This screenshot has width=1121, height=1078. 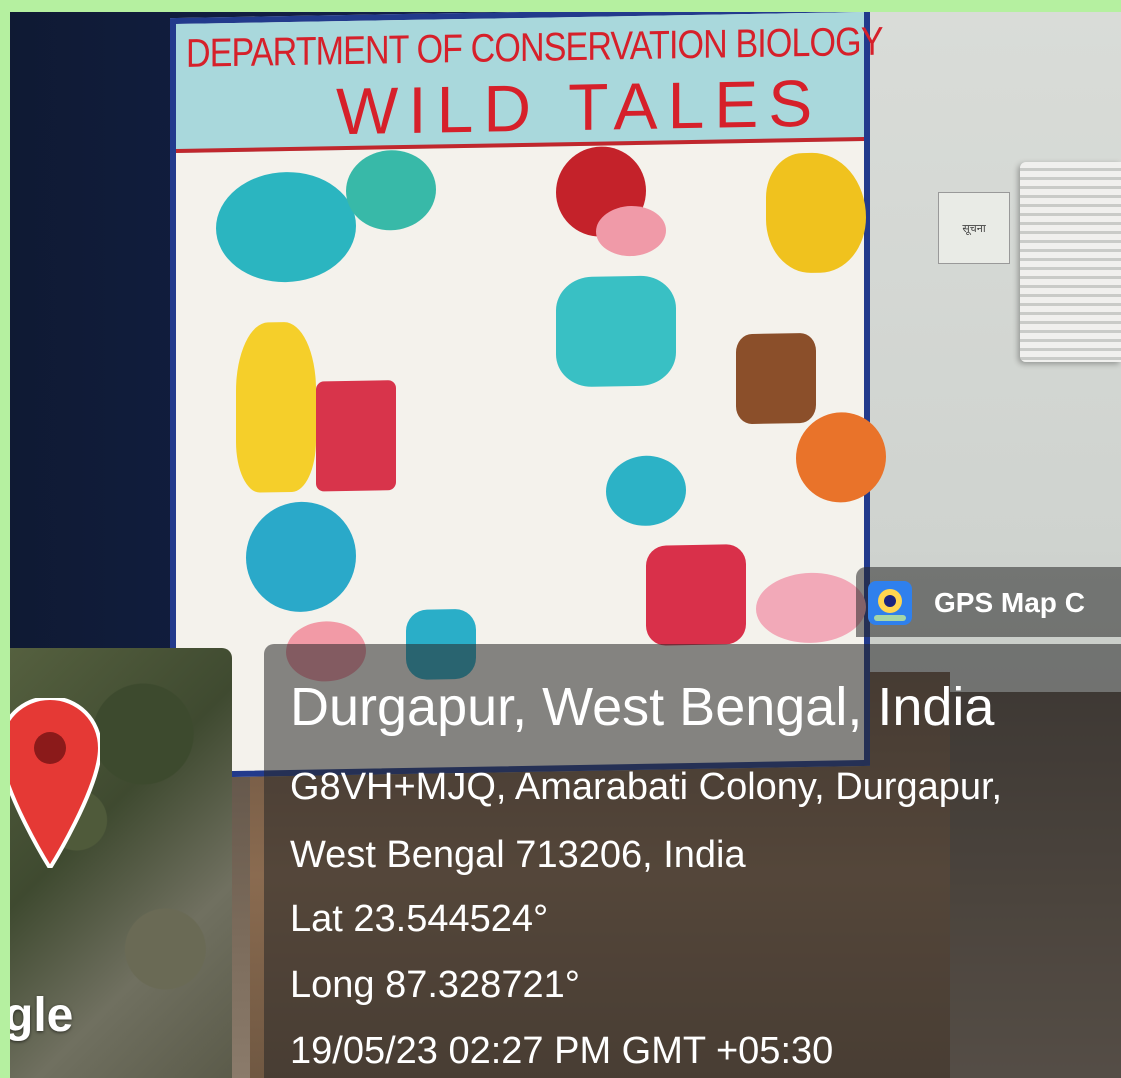 I want to click on air-conditioner, so click(x=1070, y=262).